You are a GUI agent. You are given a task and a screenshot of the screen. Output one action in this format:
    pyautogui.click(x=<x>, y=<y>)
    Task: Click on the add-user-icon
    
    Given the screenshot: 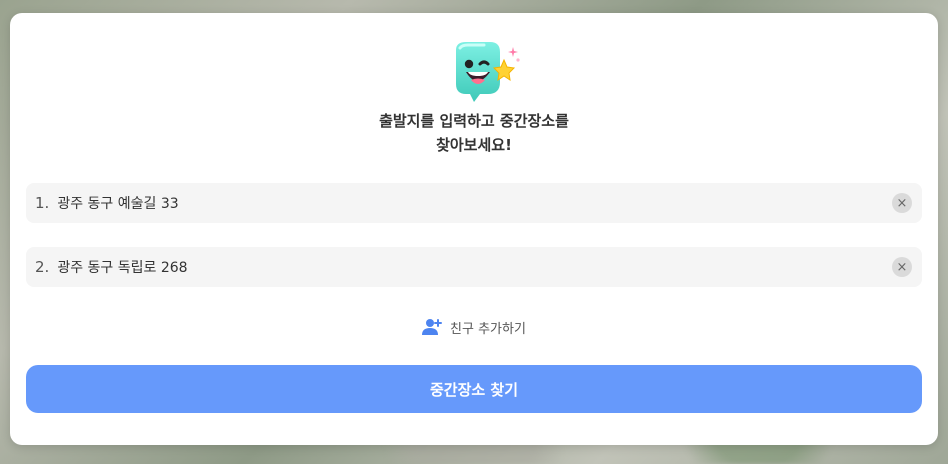 What is the action you would take?
    pyautogui.click(x=432, y=327)
    